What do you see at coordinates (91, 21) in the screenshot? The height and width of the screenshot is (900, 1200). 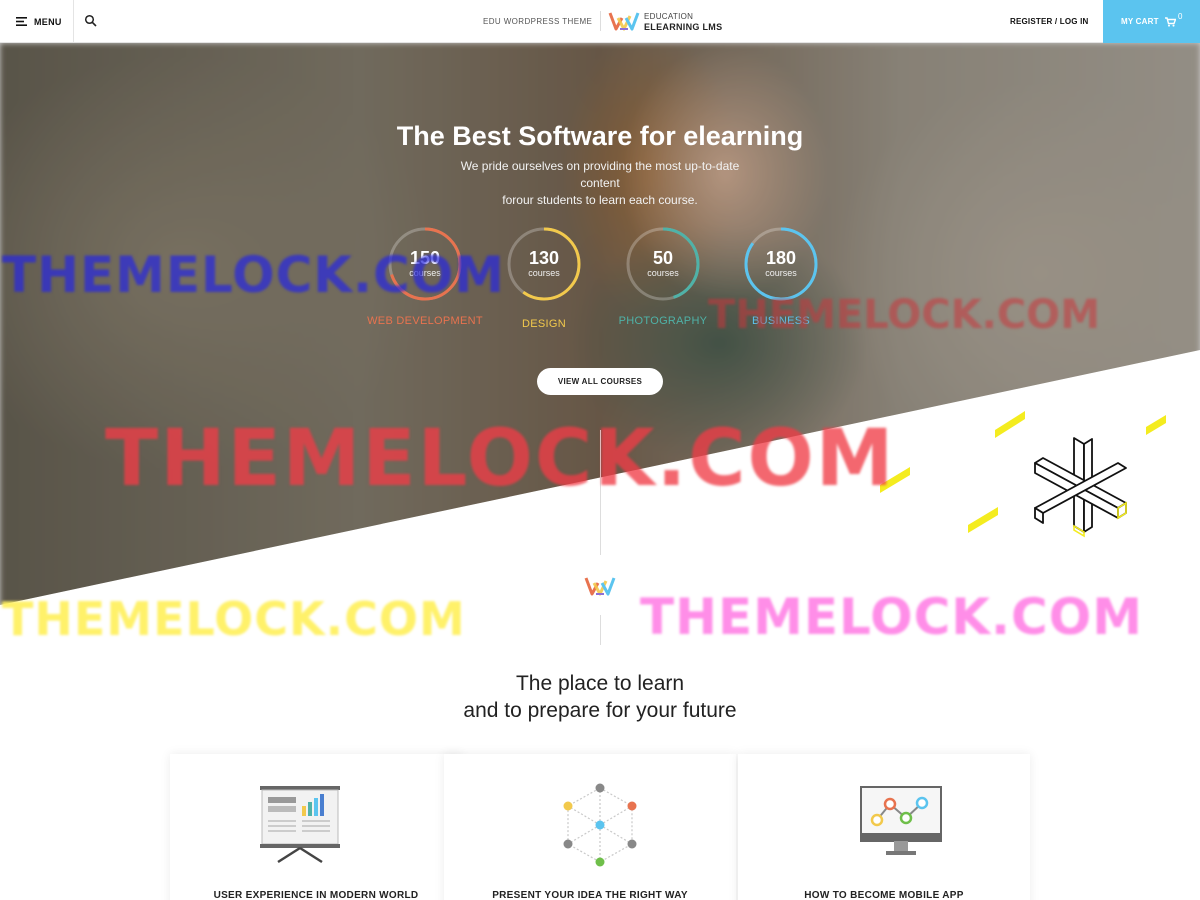 I see `search-icon` at bounding box center [91, 21].